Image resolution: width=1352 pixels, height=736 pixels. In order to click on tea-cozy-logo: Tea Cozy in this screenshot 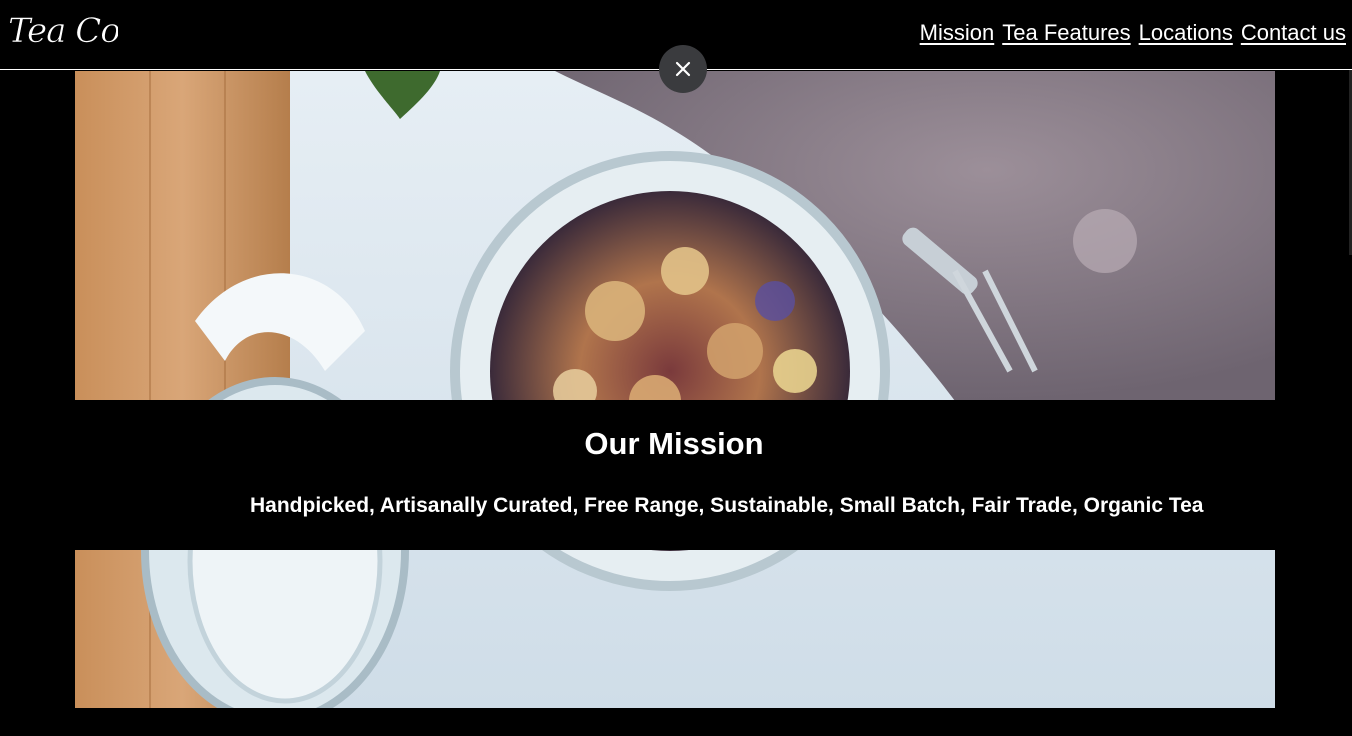, I will do `click(62, 30)`.